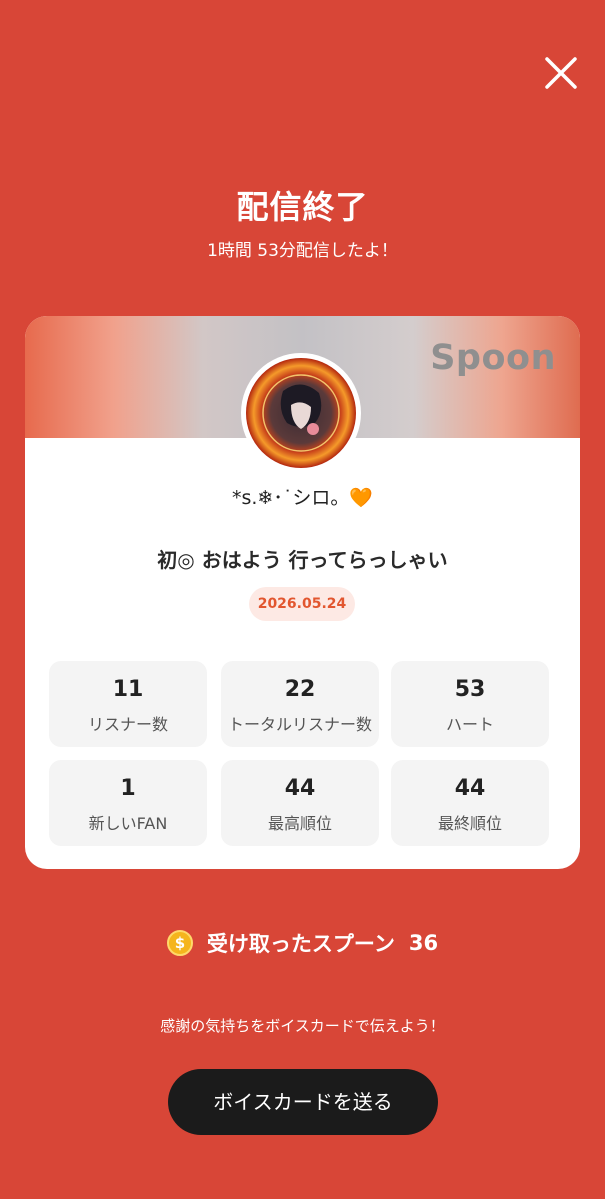  I want to click on stat-listeners: 11 リスナー数, so click(128, 704).